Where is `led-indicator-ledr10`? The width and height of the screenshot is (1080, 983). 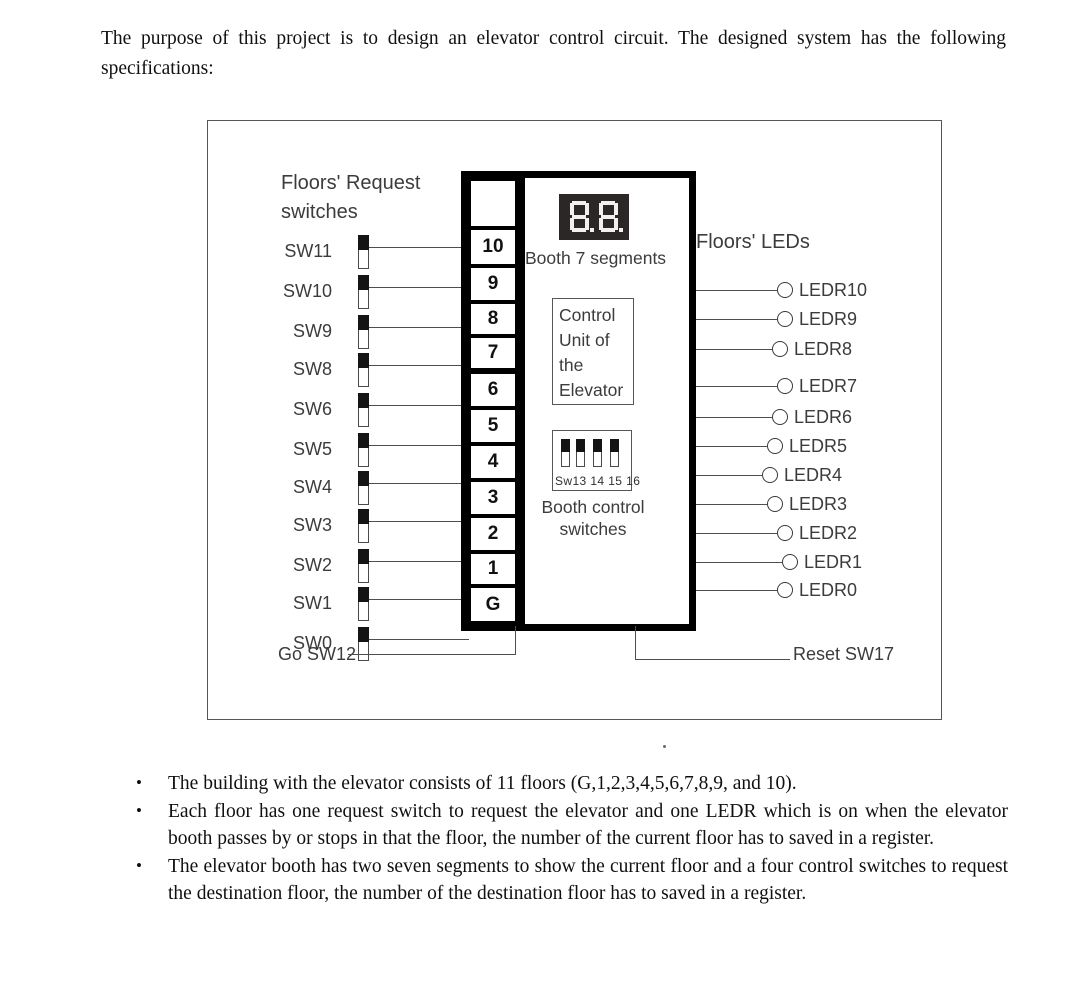
led-indicator-ledr10 is located at coordinates (785, 290).